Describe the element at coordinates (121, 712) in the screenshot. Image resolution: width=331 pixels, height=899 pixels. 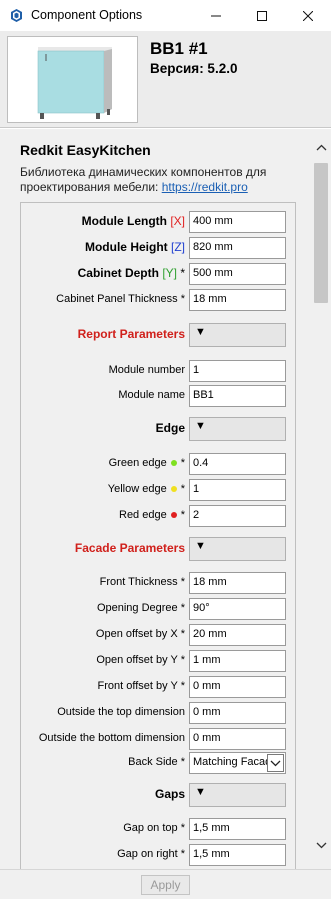
I see `outside-top-label: Outside the top dimension` at that location.